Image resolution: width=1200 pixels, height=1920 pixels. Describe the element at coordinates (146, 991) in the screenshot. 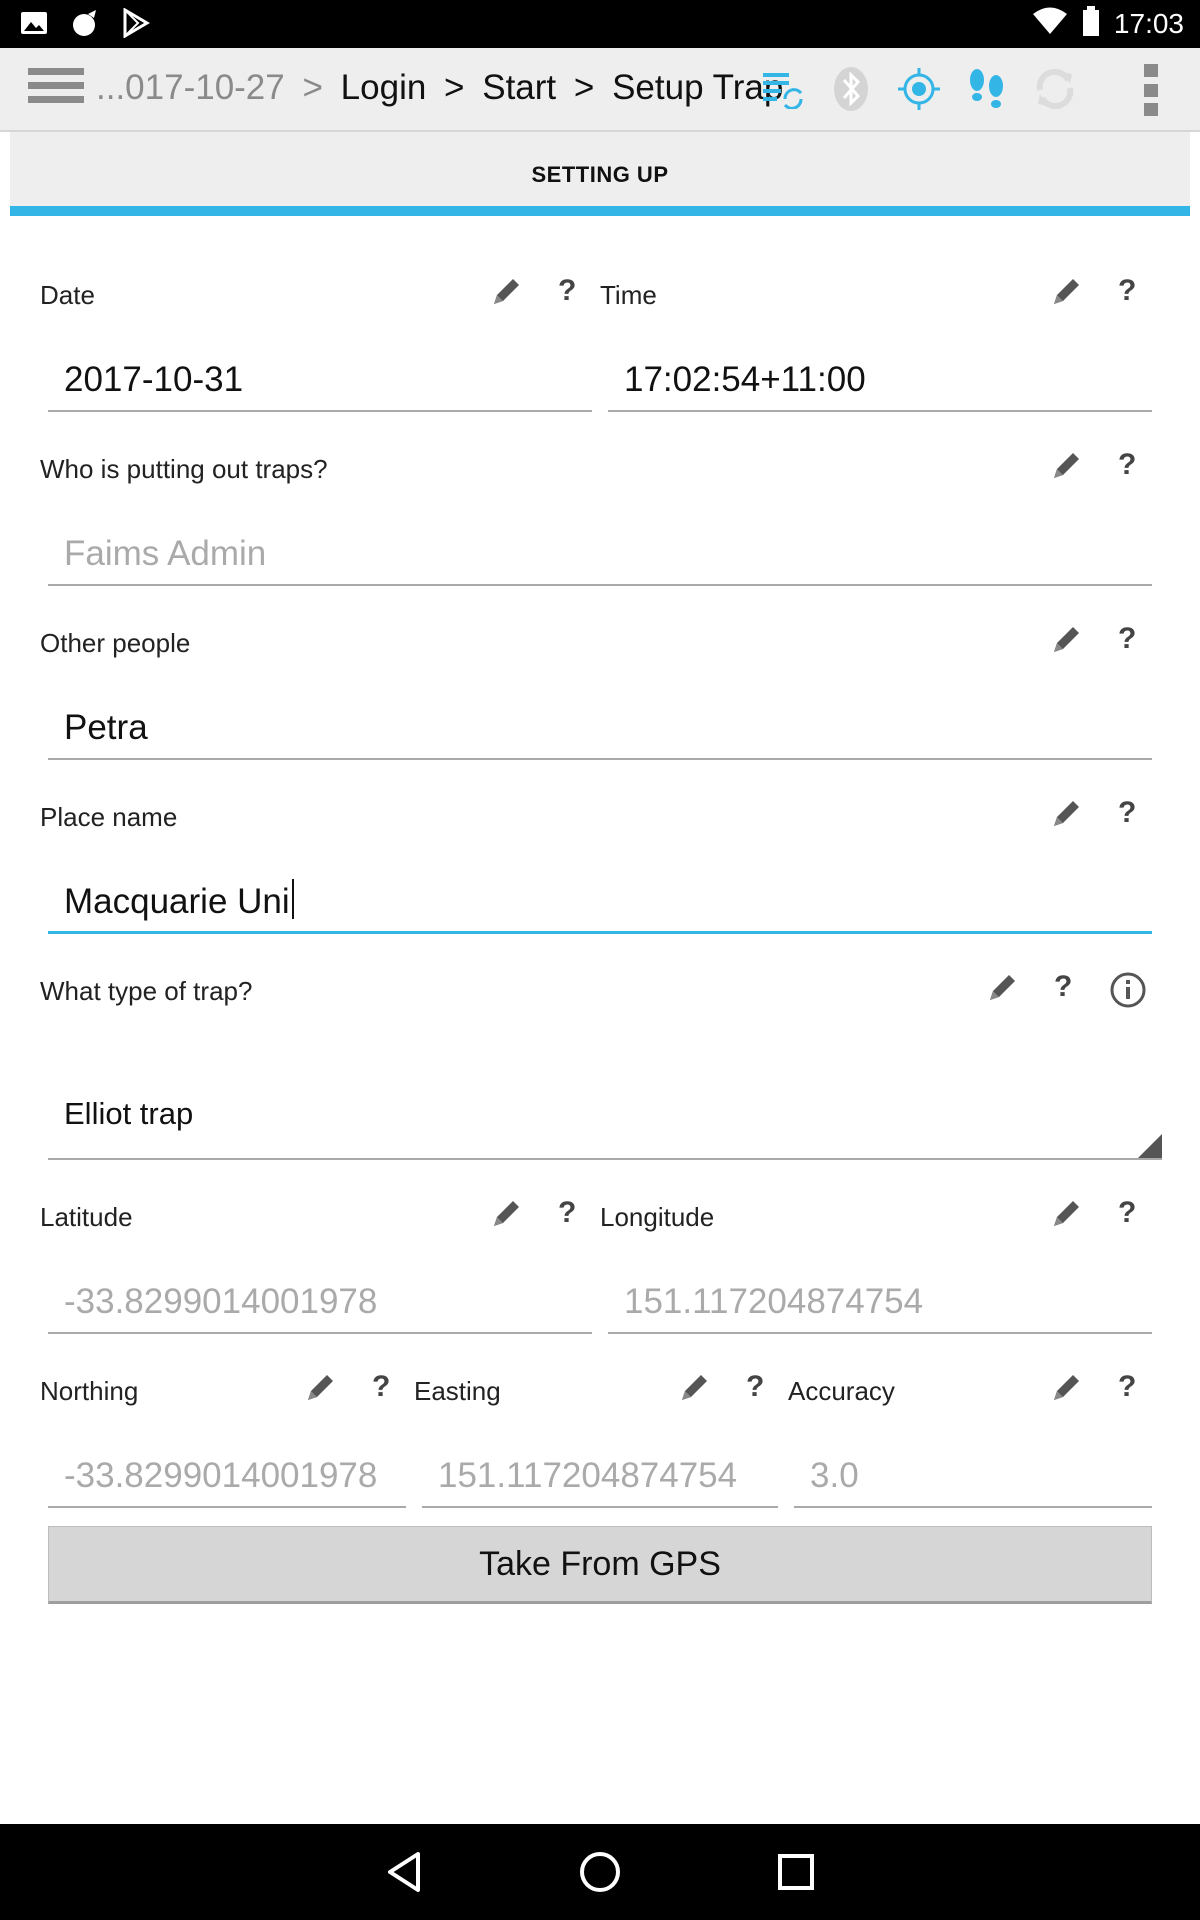

I see `trap-type-label: What type of trap?` at that location.